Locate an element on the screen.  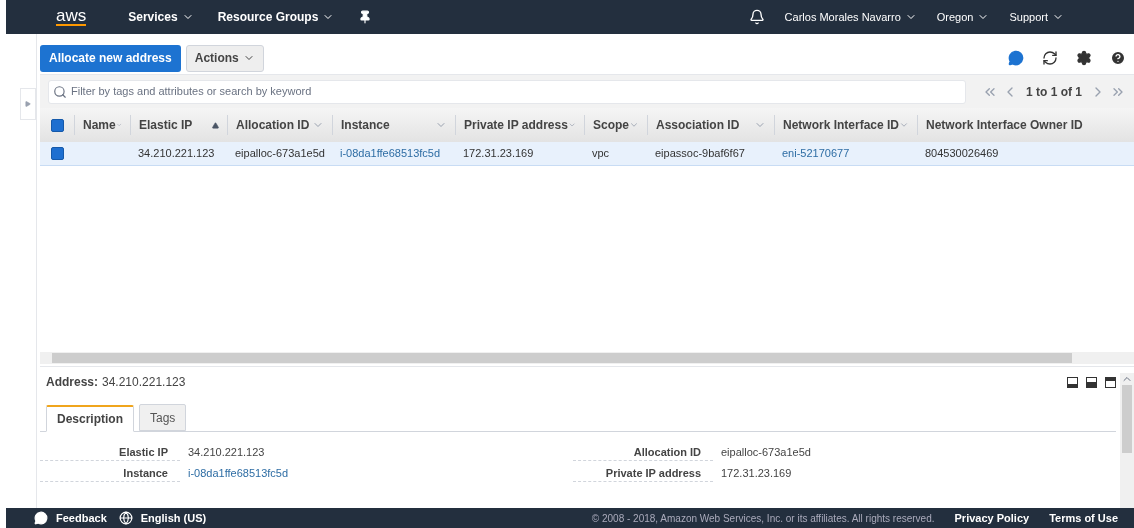
field-value: 172.31.23.169 is located at coordinates (756, 474).